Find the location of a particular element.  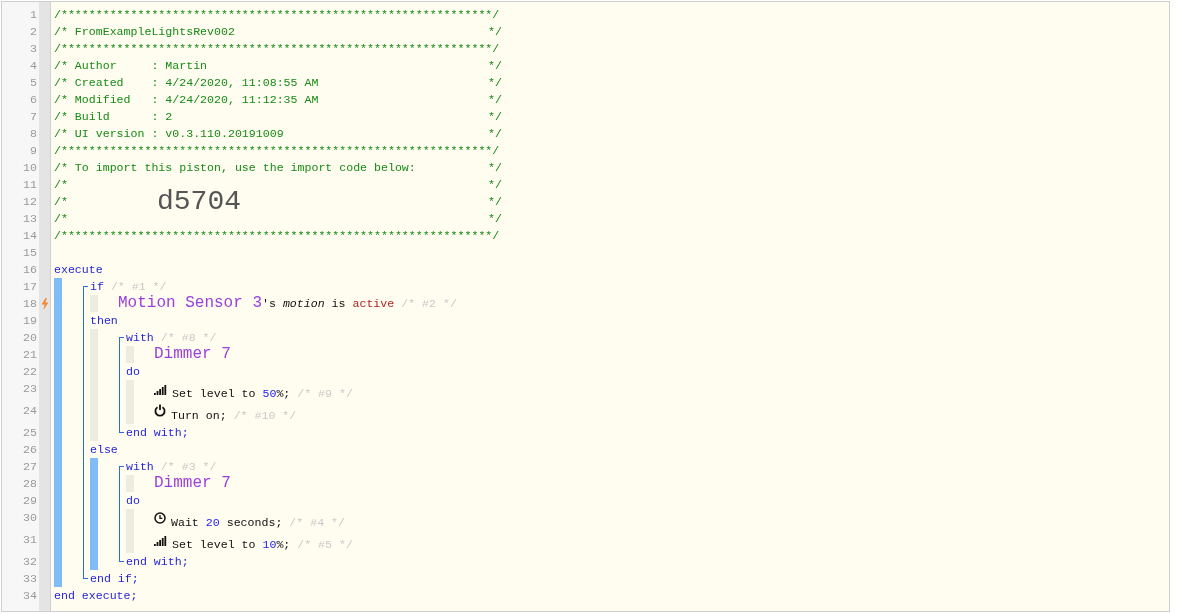

code-comment: /* FromExampleLightsRev002 is located at coordinates (144, 32).